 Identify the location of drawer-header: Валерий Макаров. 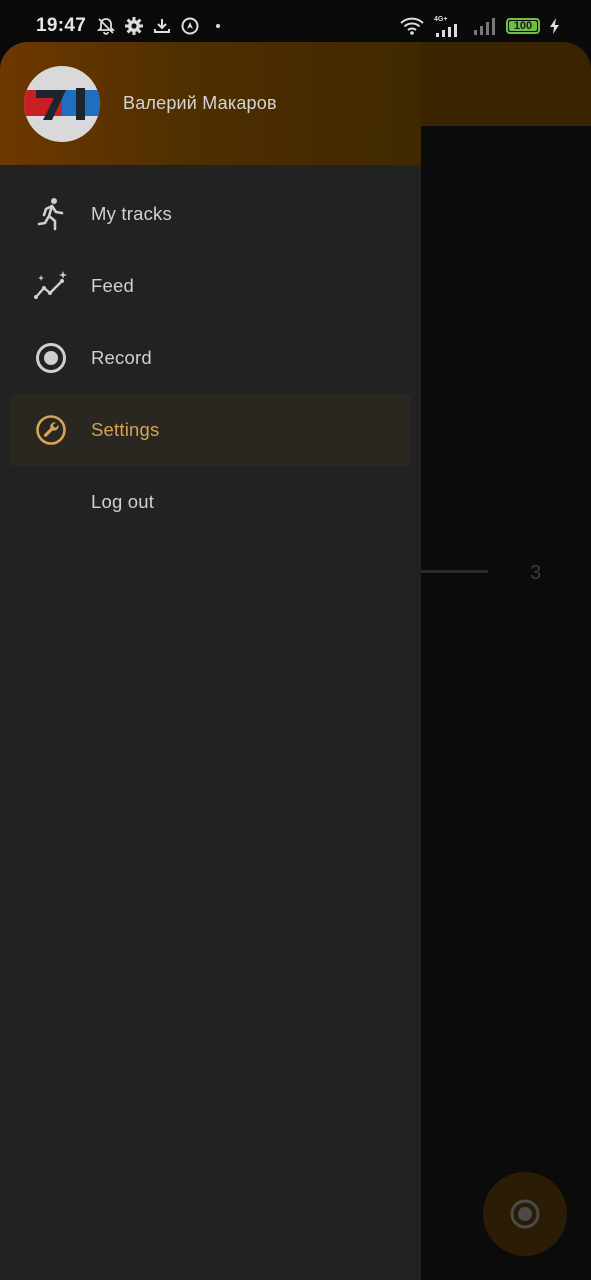
(210, 103).